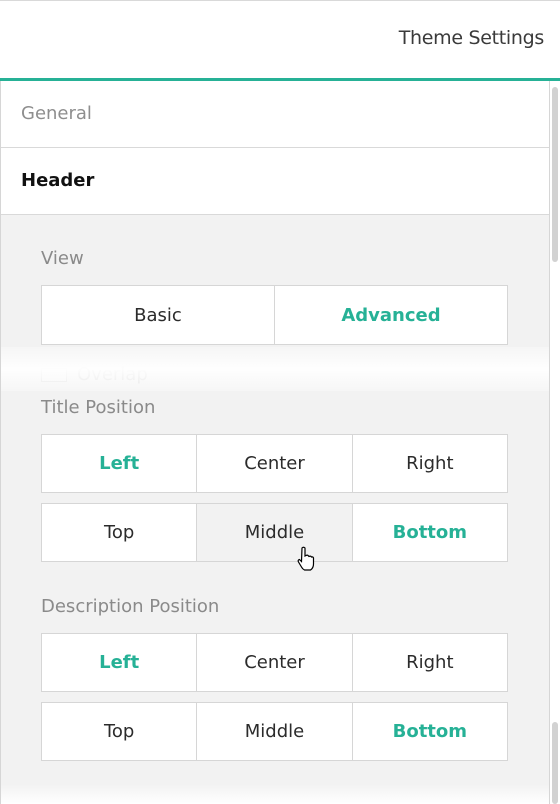  Describe the element at coordinates (429, 731) in the screenshot. I see `description-option-bottom: Bottom` at that location.